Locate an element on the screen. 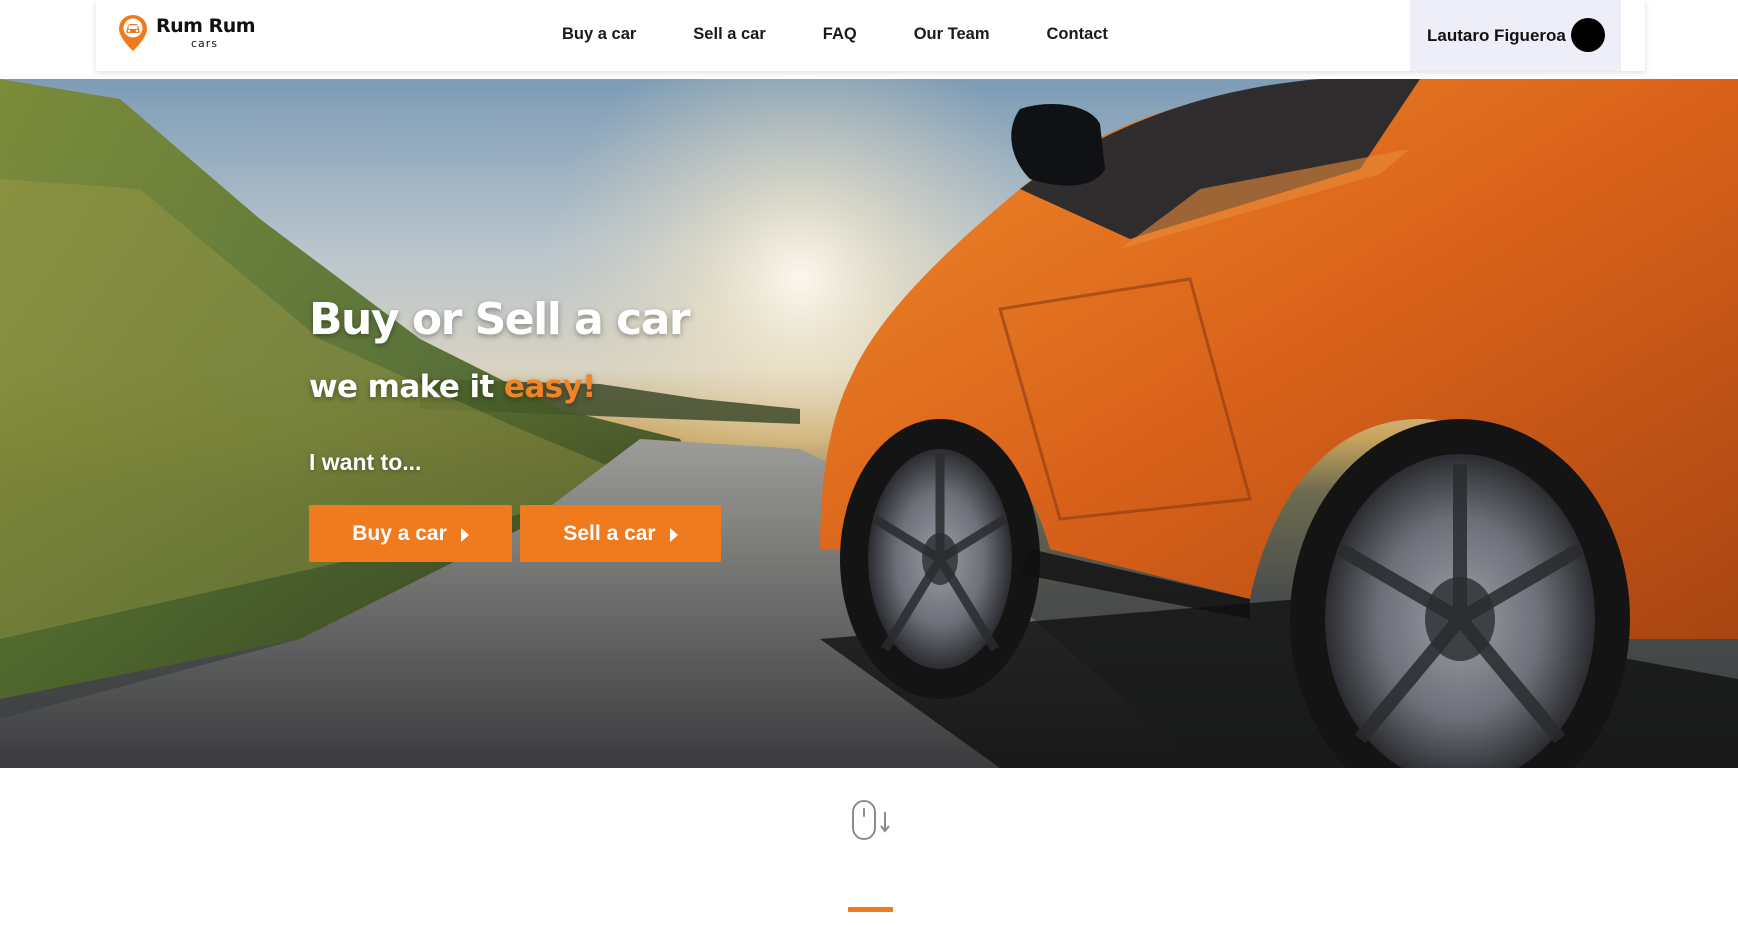  buy-a-car-button: Buy a car is located at coordinates (410, 533).